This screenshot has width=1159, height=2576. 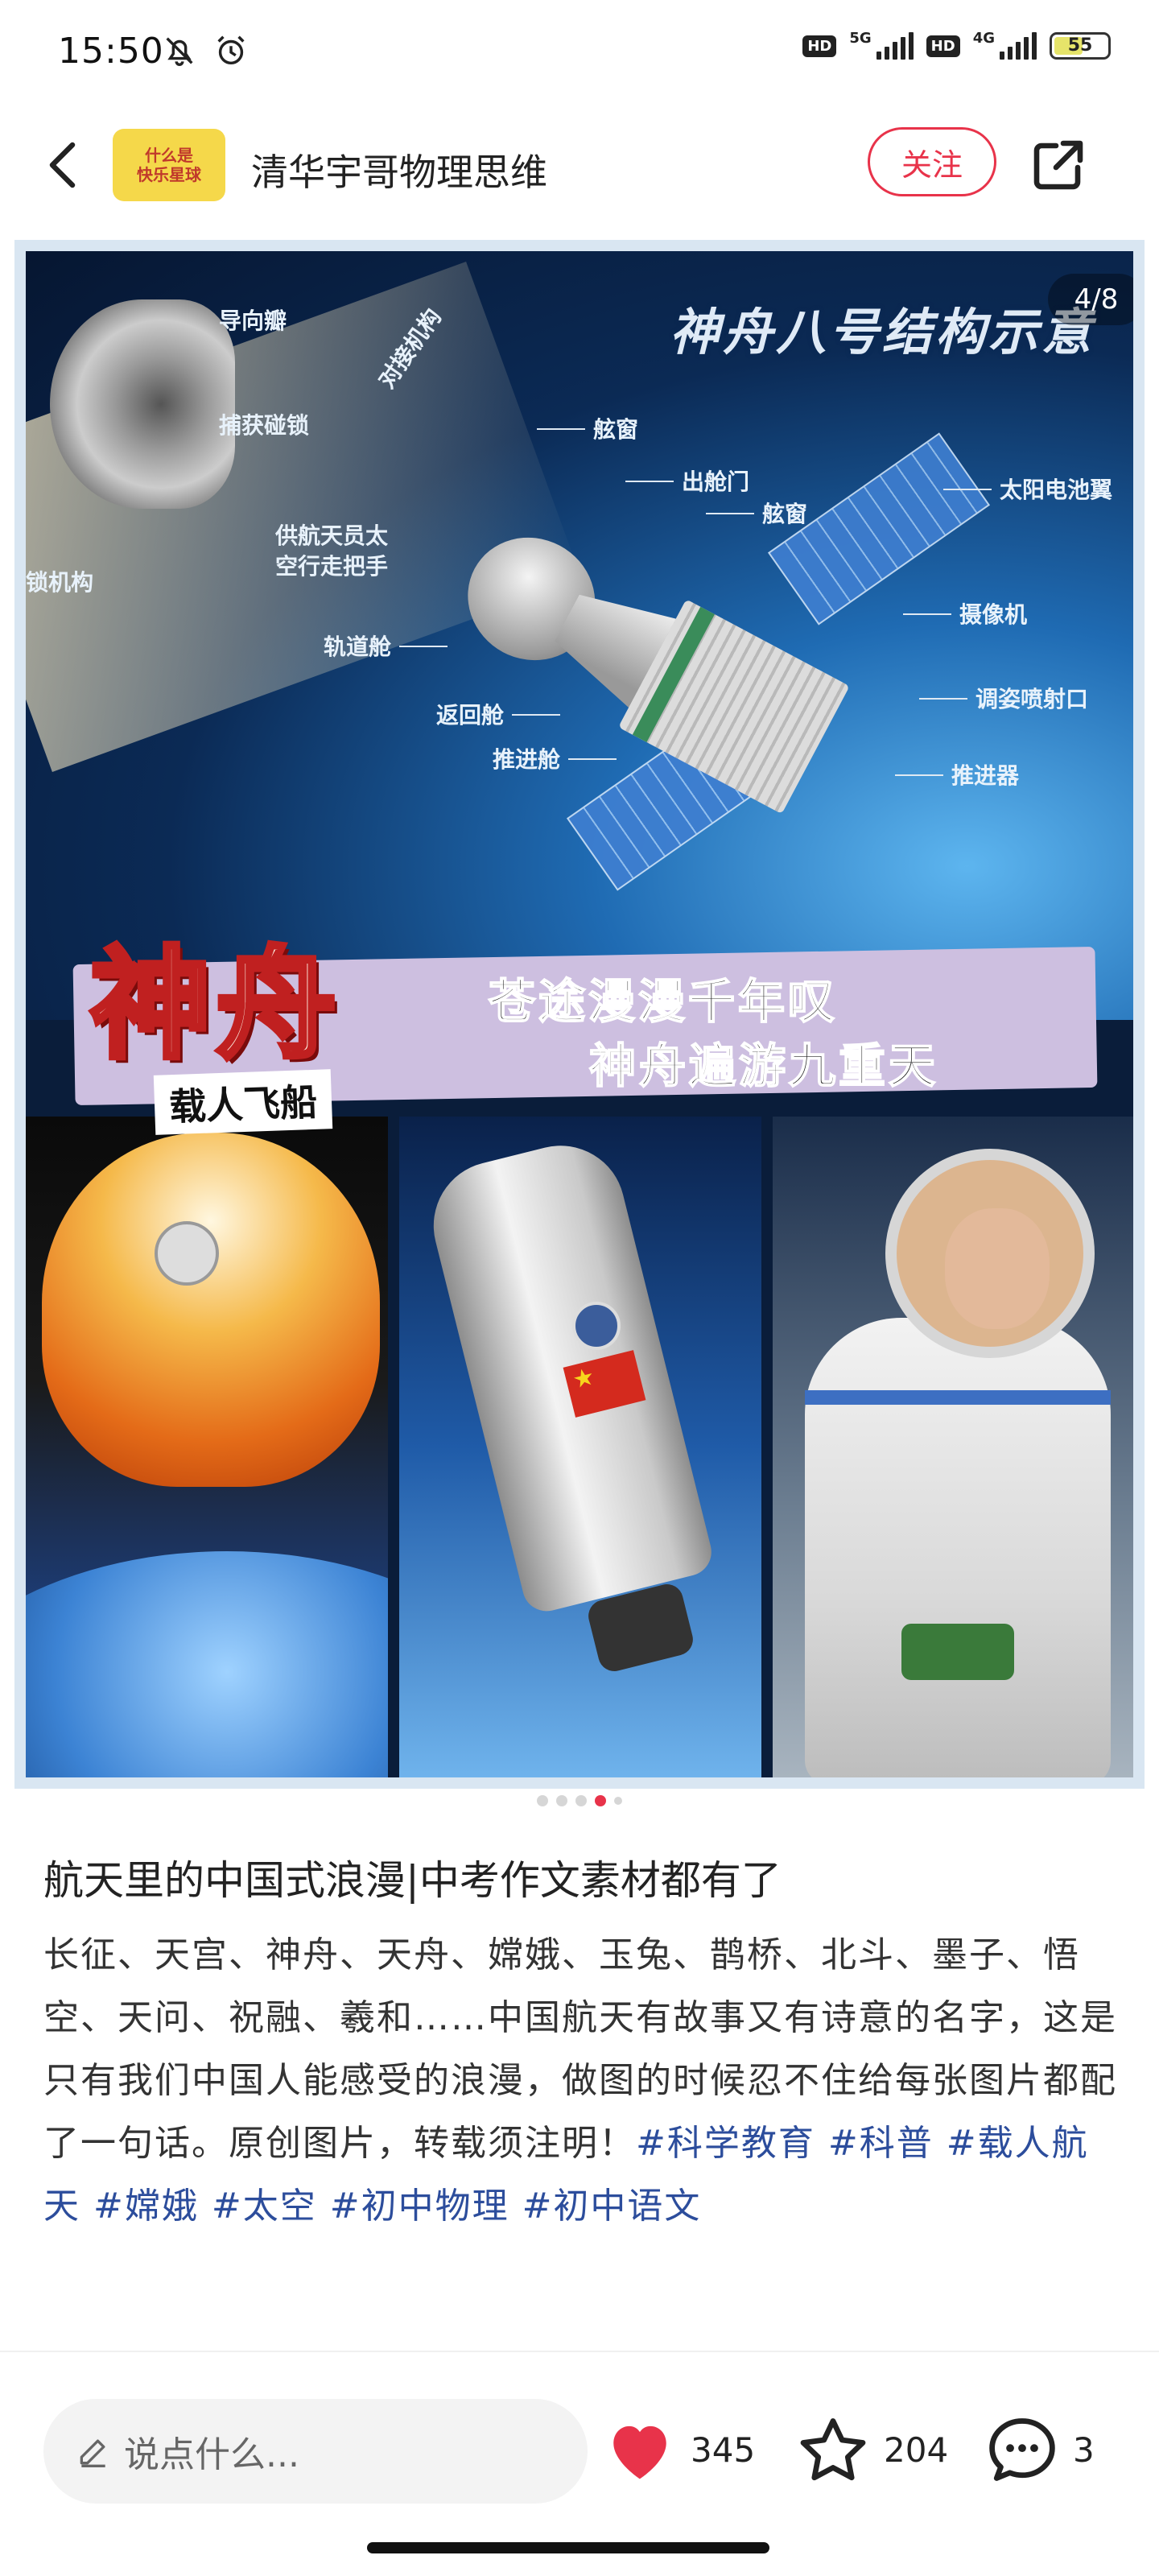 I want to click on diagram-title: 神舟八号结构示意, so click(x=882, y=332).